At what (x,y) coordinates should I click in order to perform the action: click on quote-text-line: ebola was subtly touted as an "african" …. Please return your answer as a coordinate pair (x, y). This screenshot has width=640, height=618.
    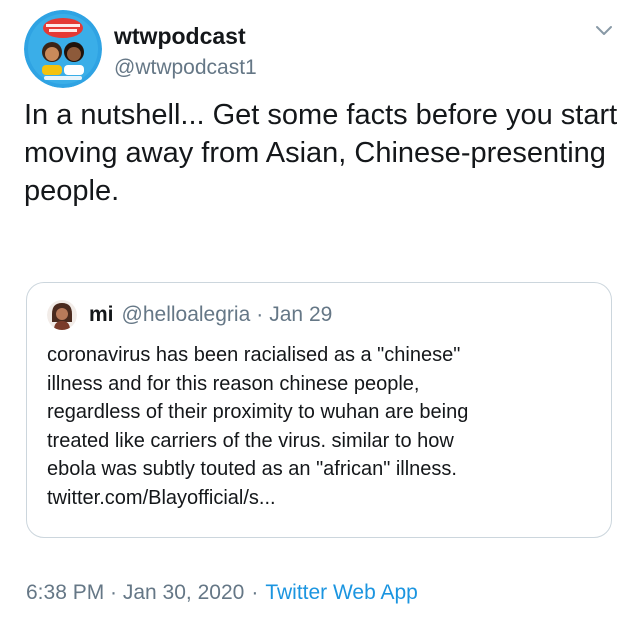
    Looking at the image, I should click on (252, 469).